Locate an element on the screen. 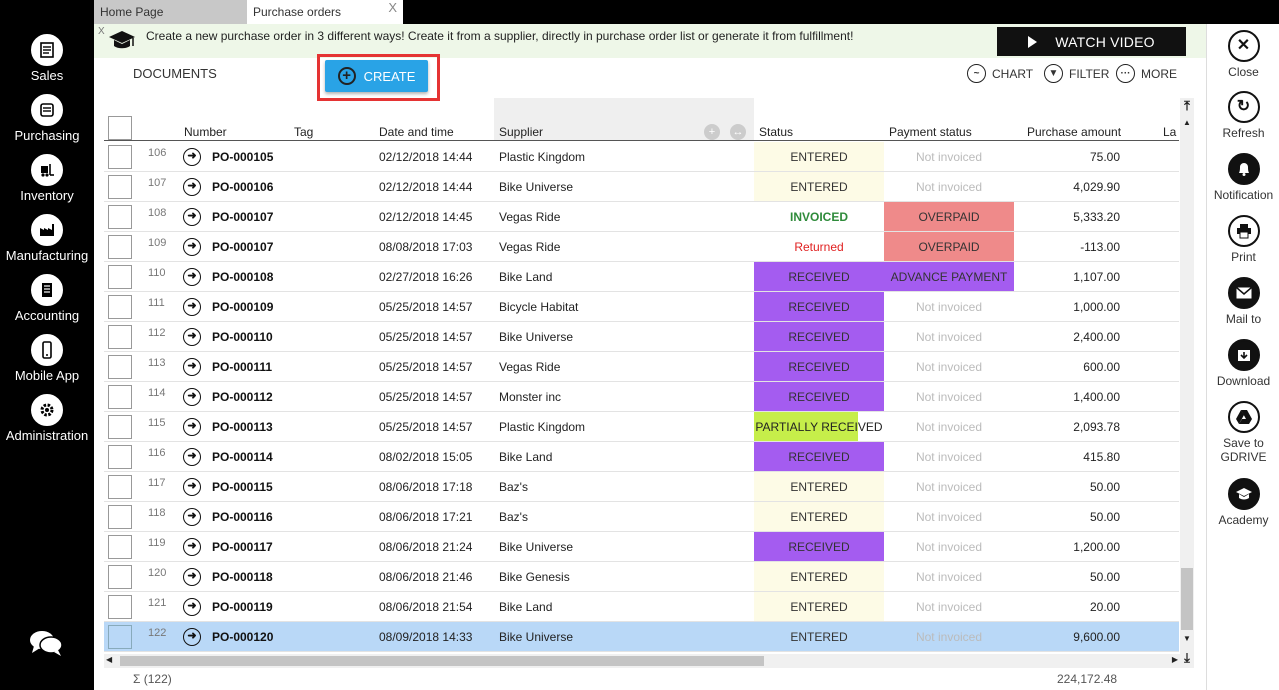 Image resolution: width=1279 pixels, height=690 pixels. col-payment-status: Payment status is located at coordinates (930, 132).